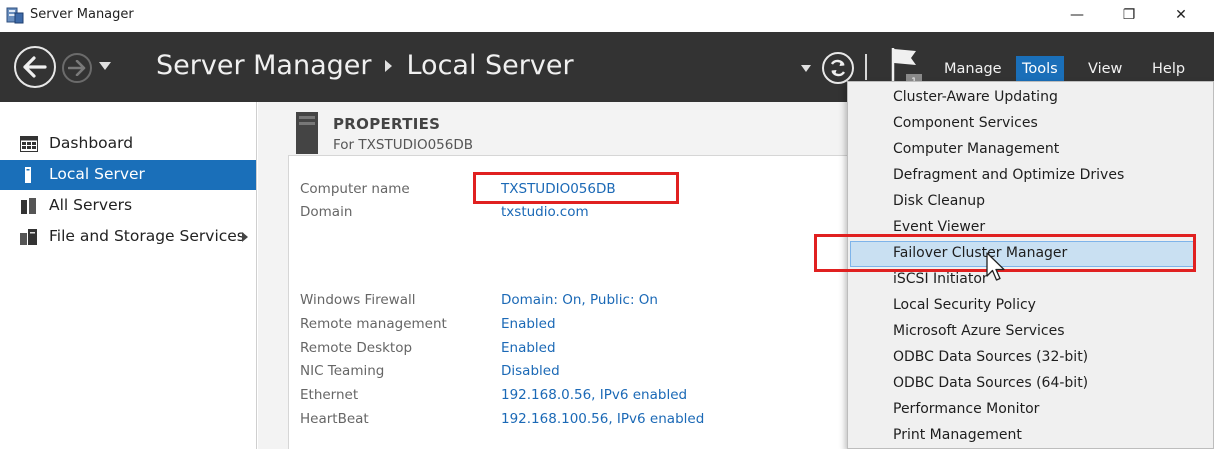  I want to click on back-button, so click(35, 67).